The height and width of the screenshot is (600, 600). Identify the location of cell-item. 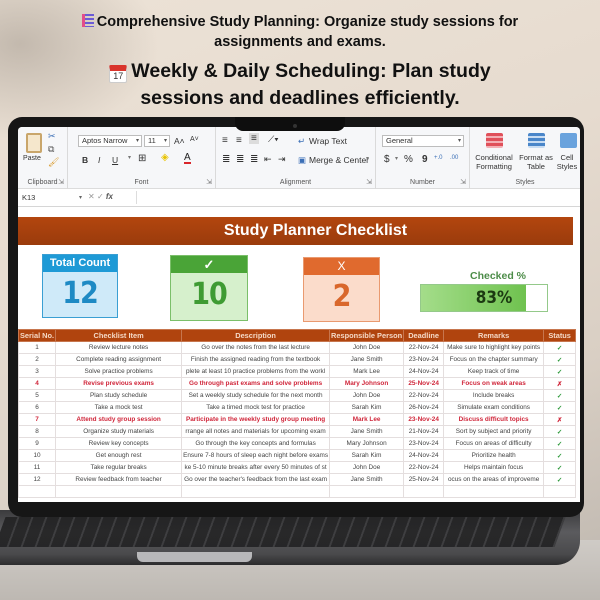
(119, 491).